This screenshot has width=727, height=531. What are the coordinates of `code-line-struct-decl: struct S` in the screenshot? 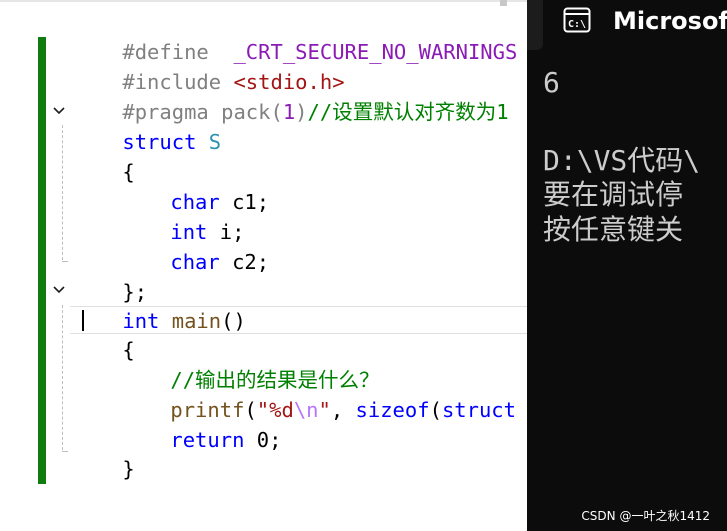 It's located at (147, 125).